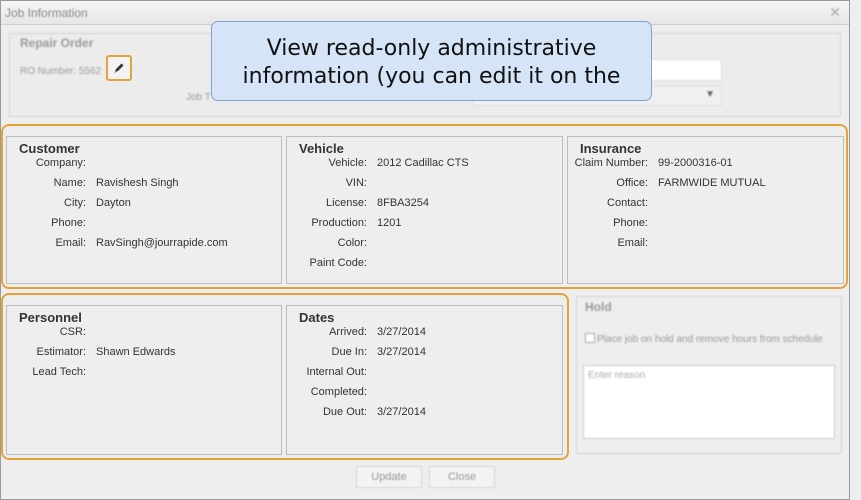  What do you see at coordinates (348, 332) in the screenshot?
I see `arrived-label: Arrived:` at bounding box center [348, 332].